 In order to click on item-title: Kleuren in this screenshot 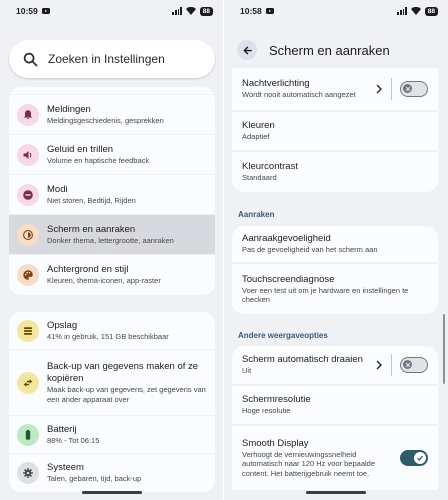, I will do `click(258, 126)`.